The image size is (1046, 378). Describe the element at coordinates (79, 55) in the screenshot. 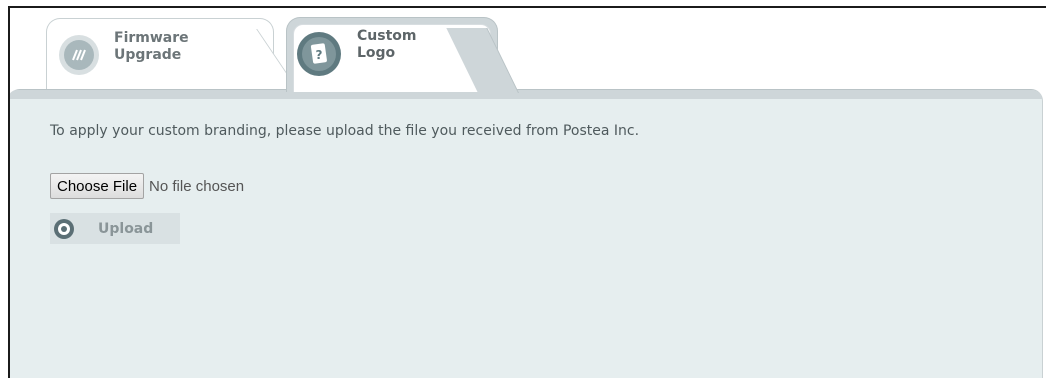

I see `firmware-chip-icon` at that location.